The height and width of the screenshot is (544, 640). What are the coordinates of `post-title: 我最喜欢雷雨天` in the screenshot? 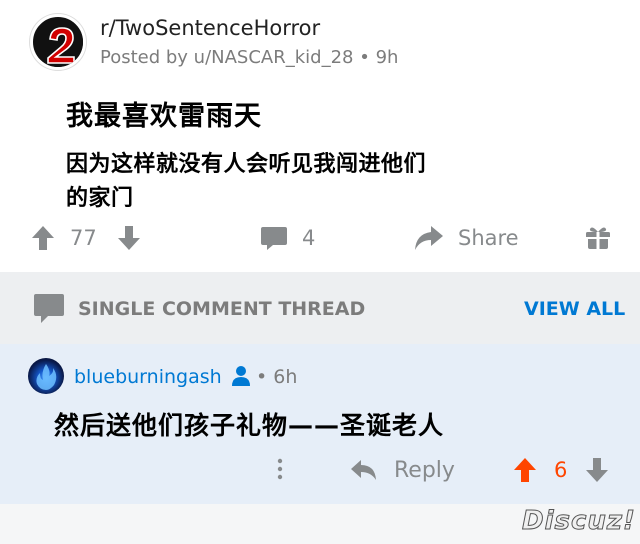 It's located at (164, 116).